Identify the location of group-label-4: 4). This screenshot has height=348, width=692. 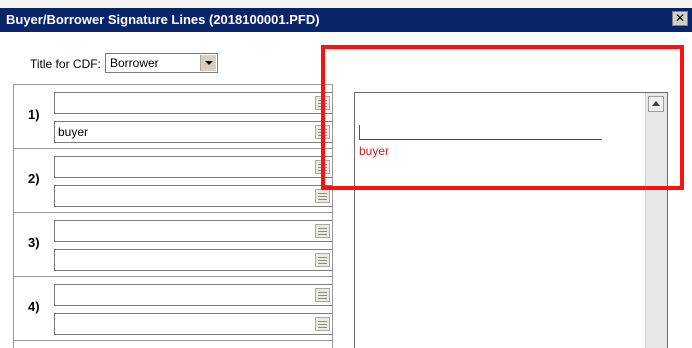
(34, 306).